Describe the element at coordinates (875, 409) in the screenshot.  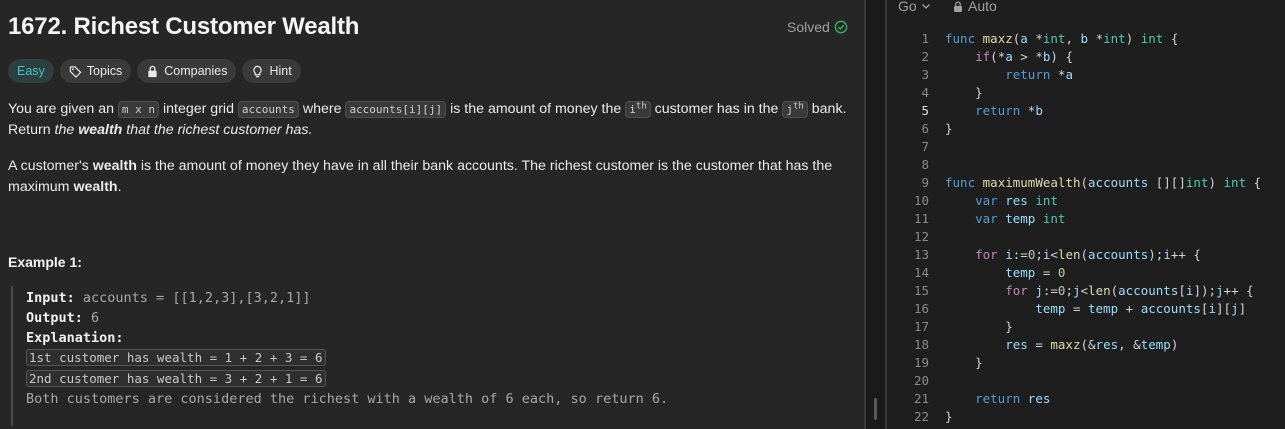
I see `resize-handle` at that location.